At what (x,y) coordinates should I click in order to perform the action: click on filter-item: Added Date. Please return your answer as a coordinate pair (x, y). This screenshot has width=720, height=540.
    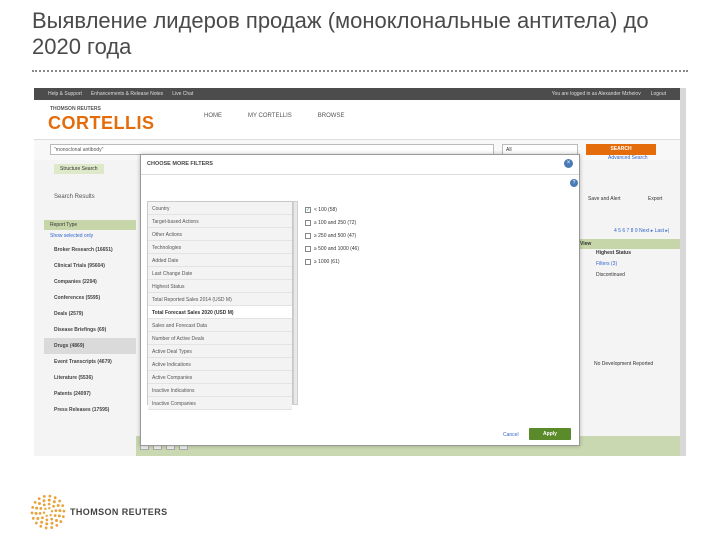
    Looking at the image, I should click on (220, 260).